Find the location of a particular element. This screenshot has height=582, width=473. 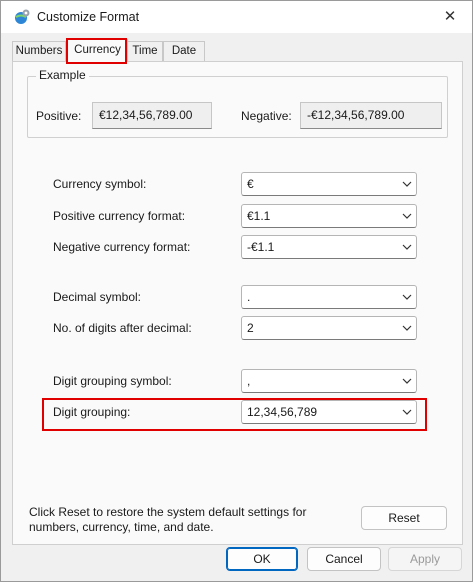

digit-grouping-symbol-select: , is located at coordinates (329, 381).